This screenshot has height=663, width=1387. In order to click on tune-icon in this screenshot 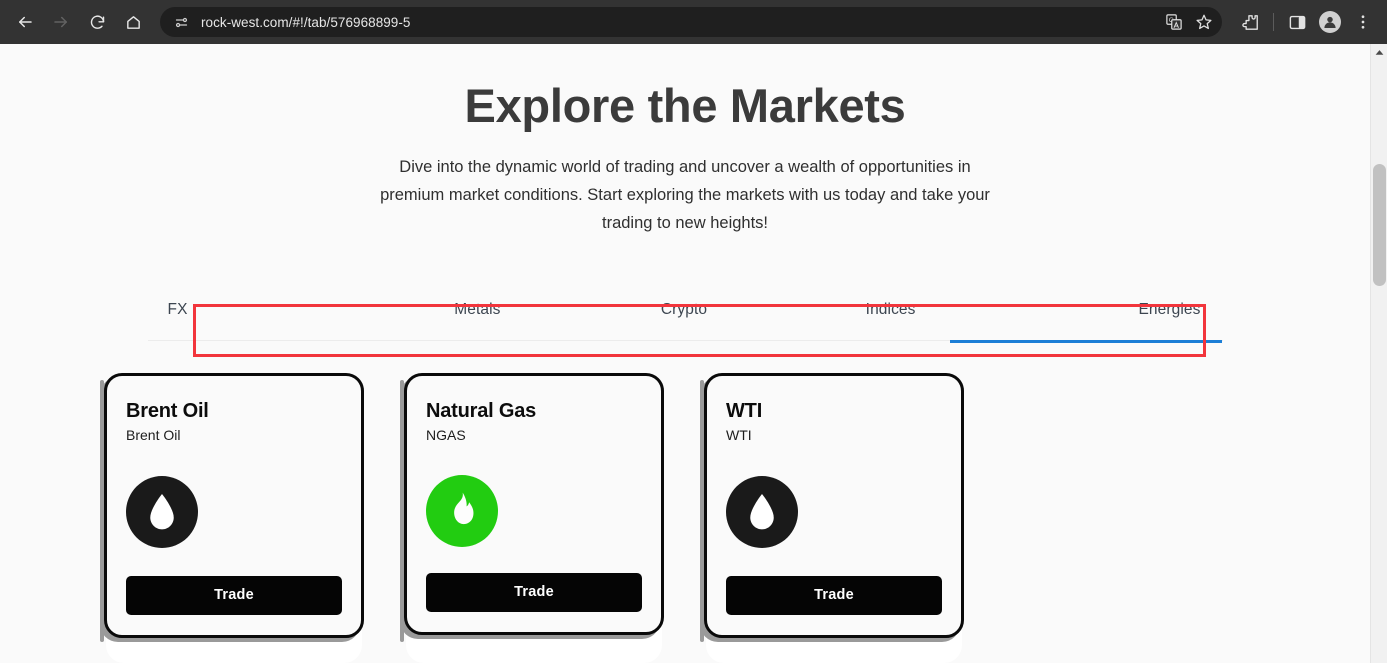, I will do `click(181, 22)`.